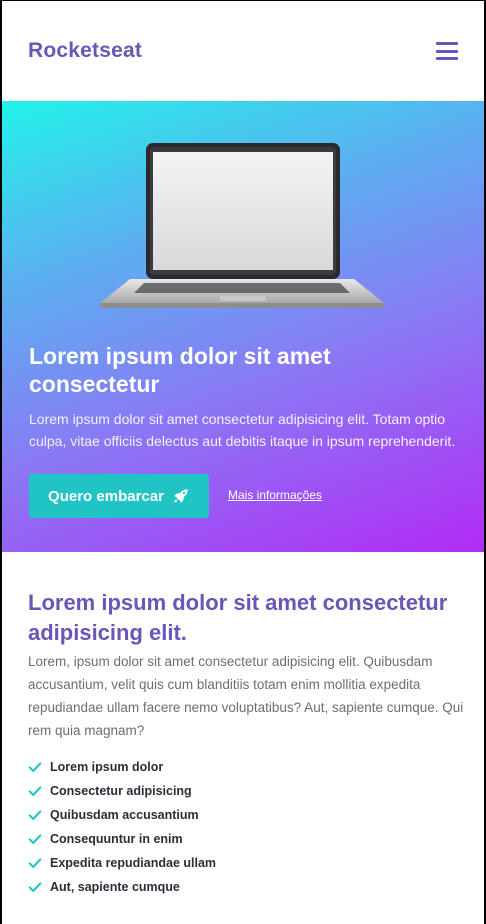 The image size is (486, 924). What do you see at coordinates (85, 51) in the screenshot?
I see `brand-logo: Rocketseat` at bounding box center [85, 51].